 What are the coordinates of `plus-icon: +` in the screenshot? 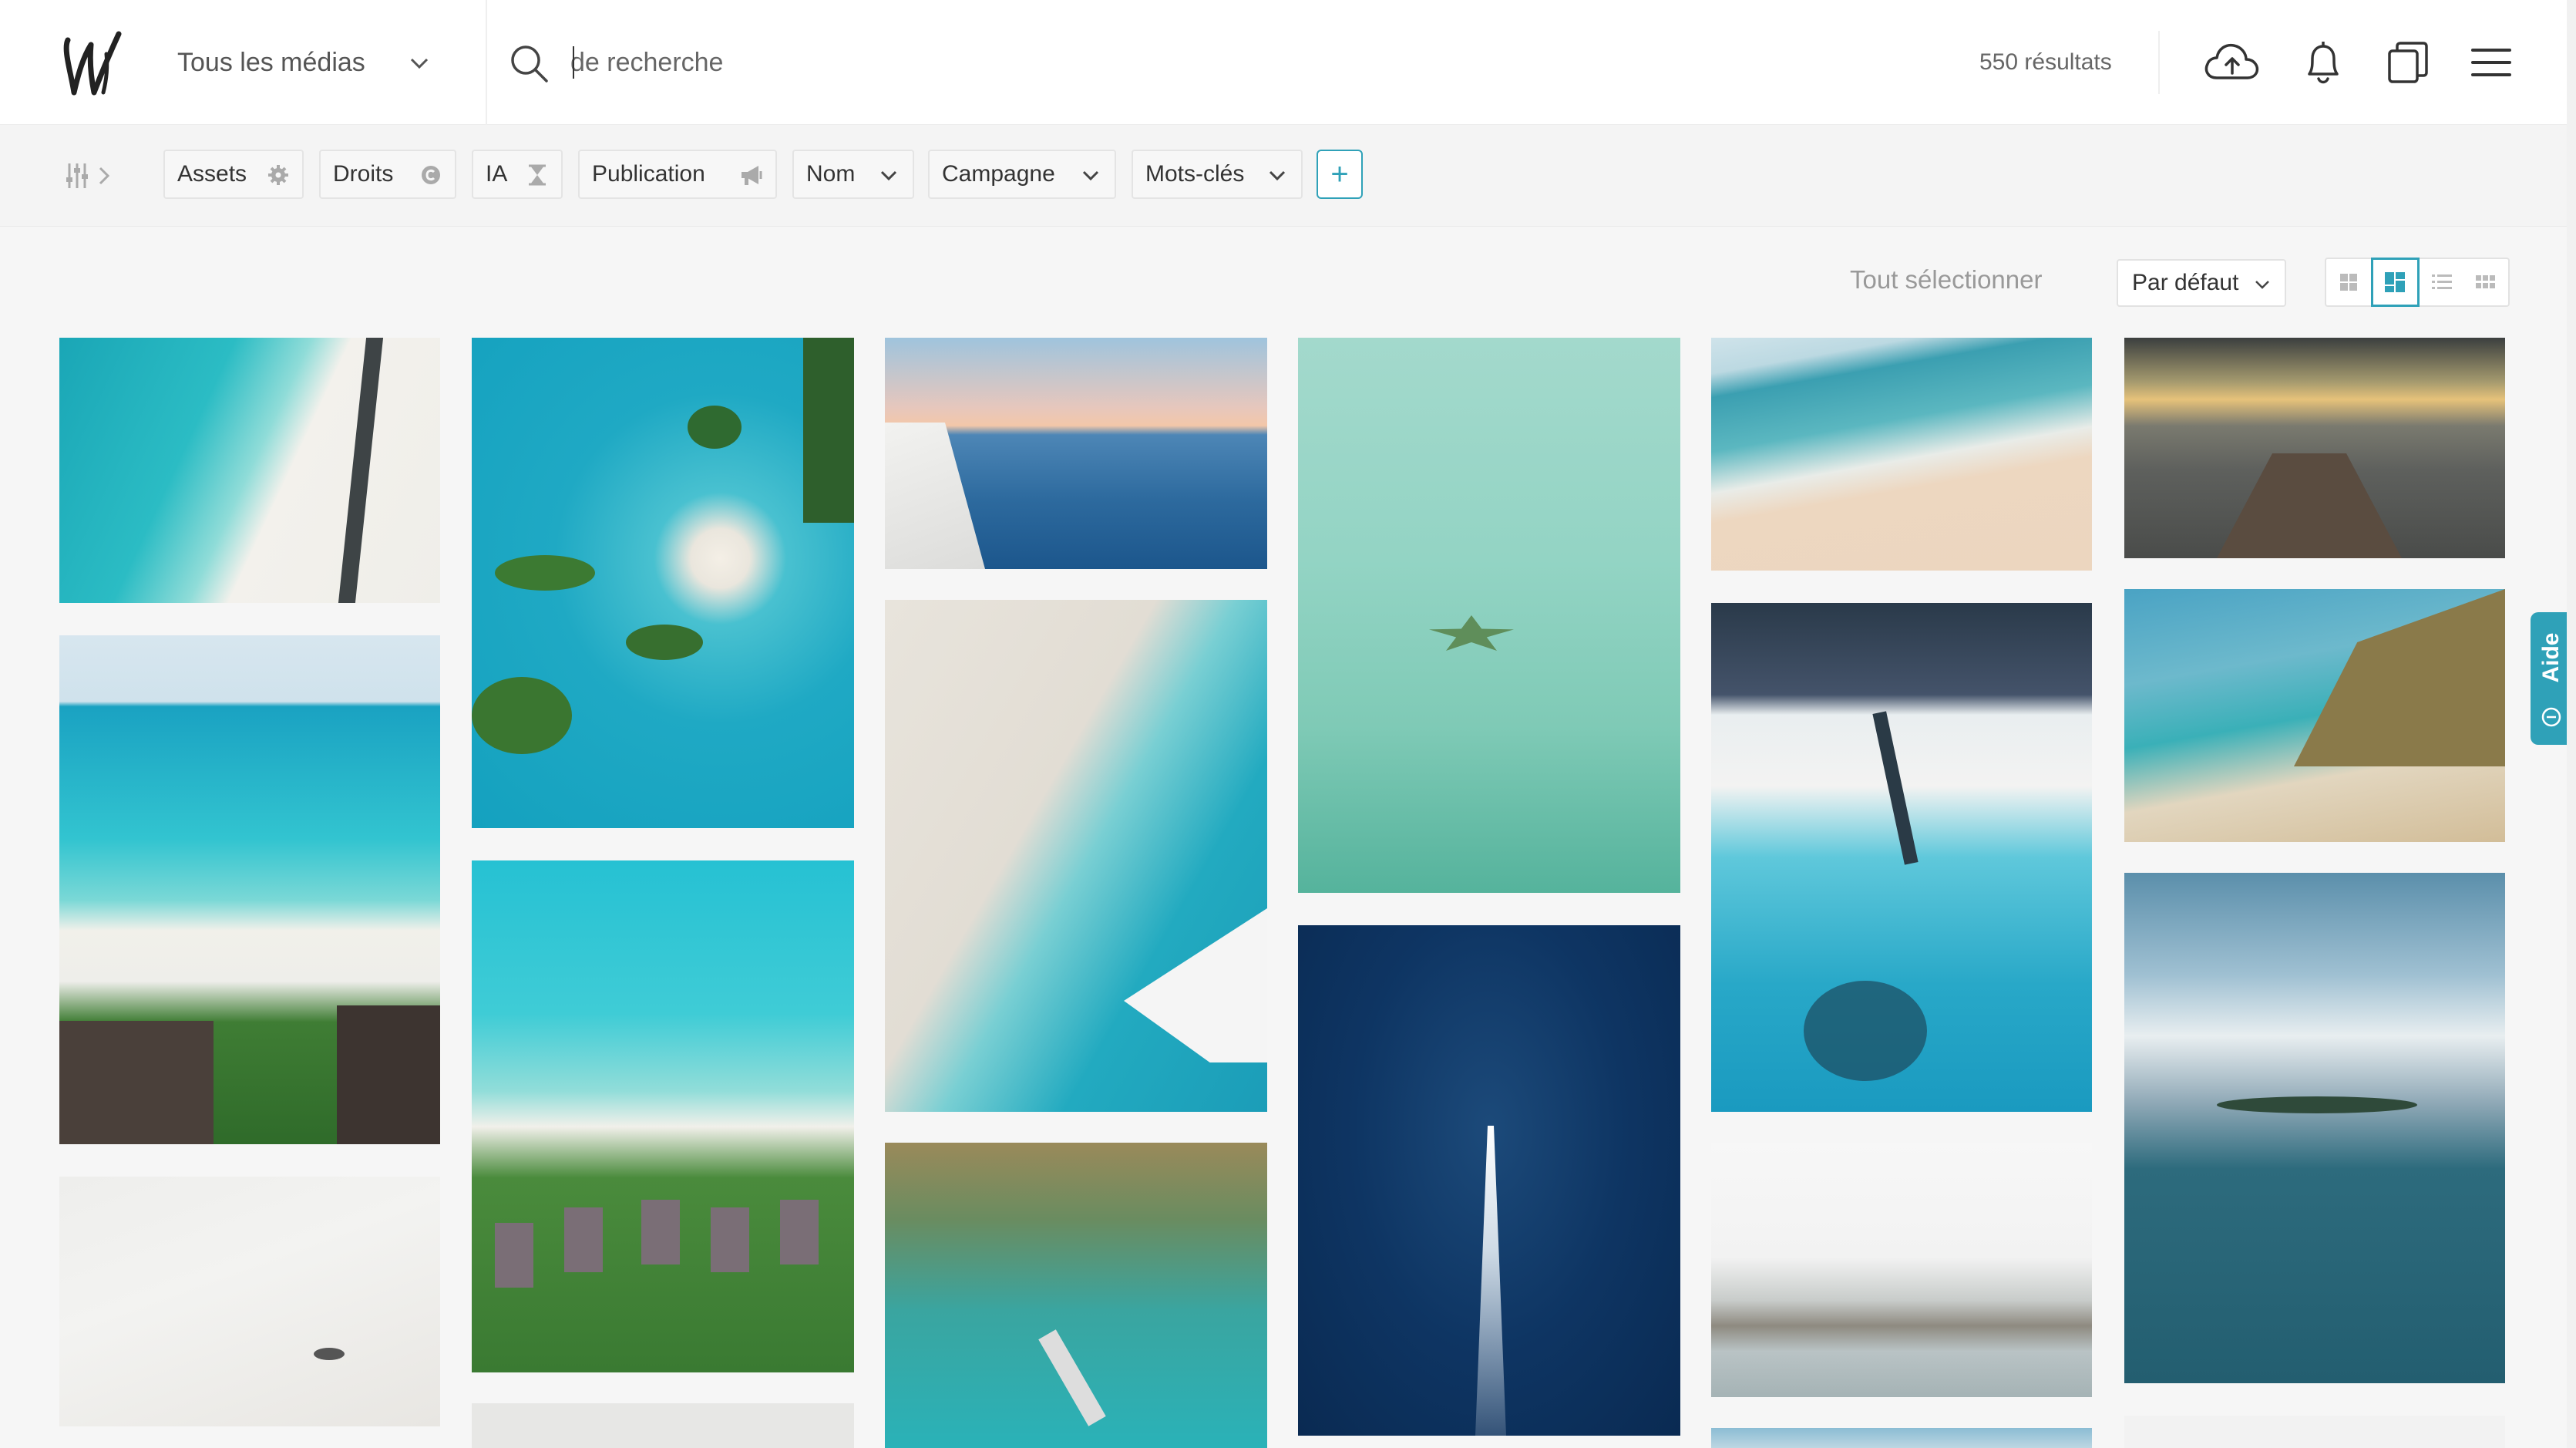 It's located at (1339, 174).